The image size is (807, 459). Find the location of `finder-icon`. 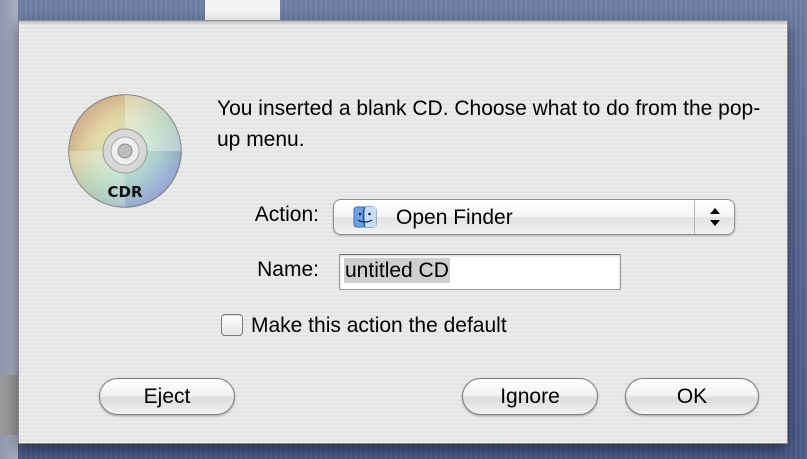

finder-icon is located at coordinates (365, 217).